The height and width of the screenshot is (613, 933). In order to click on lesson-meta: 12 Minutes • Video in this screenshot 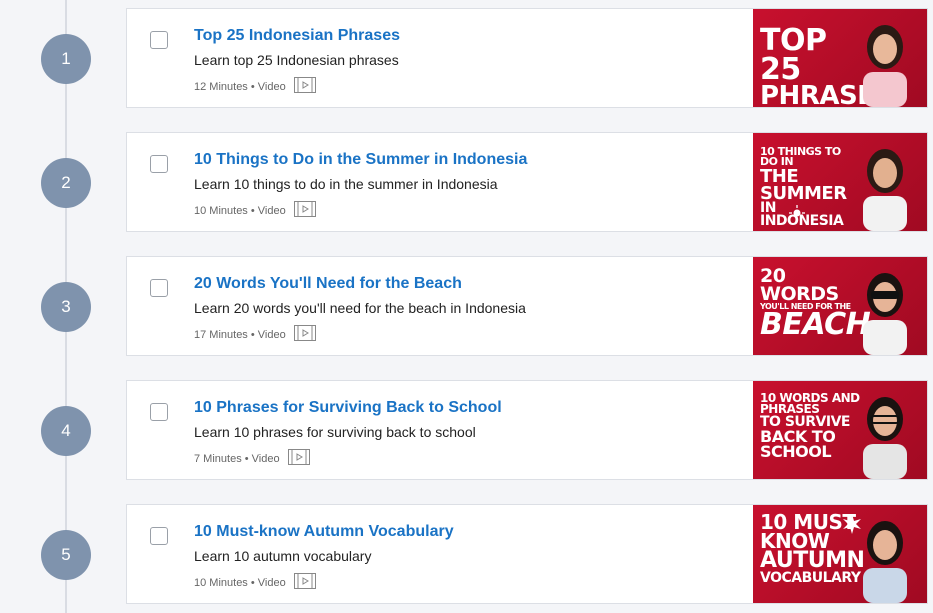, I will do `click(255, 86)`.